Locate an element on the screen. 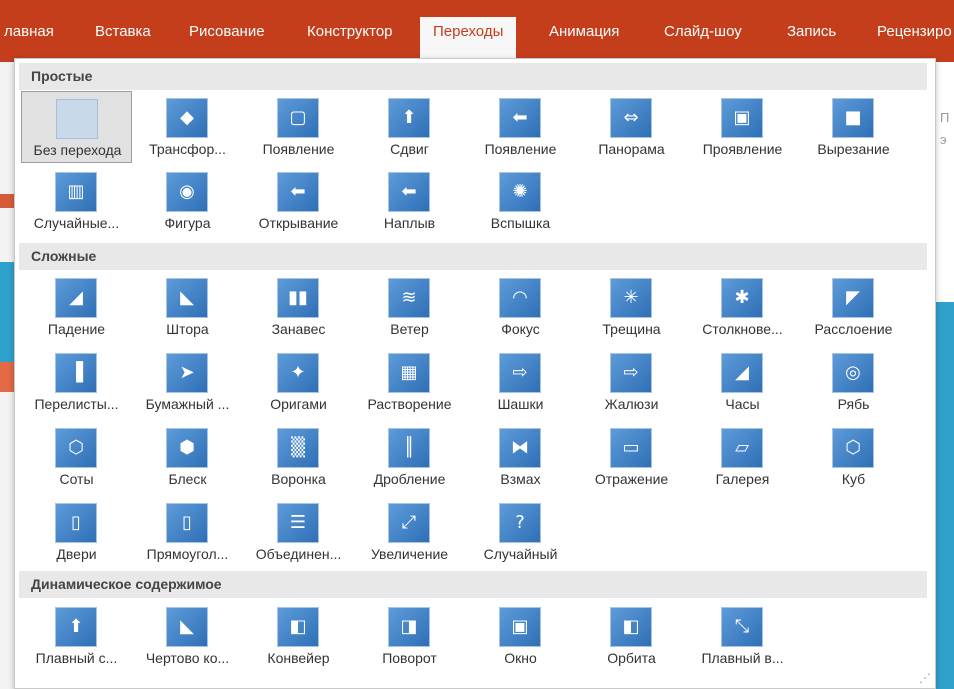  transition-item: ▣ Проявление is located at coordinates (742, 127).